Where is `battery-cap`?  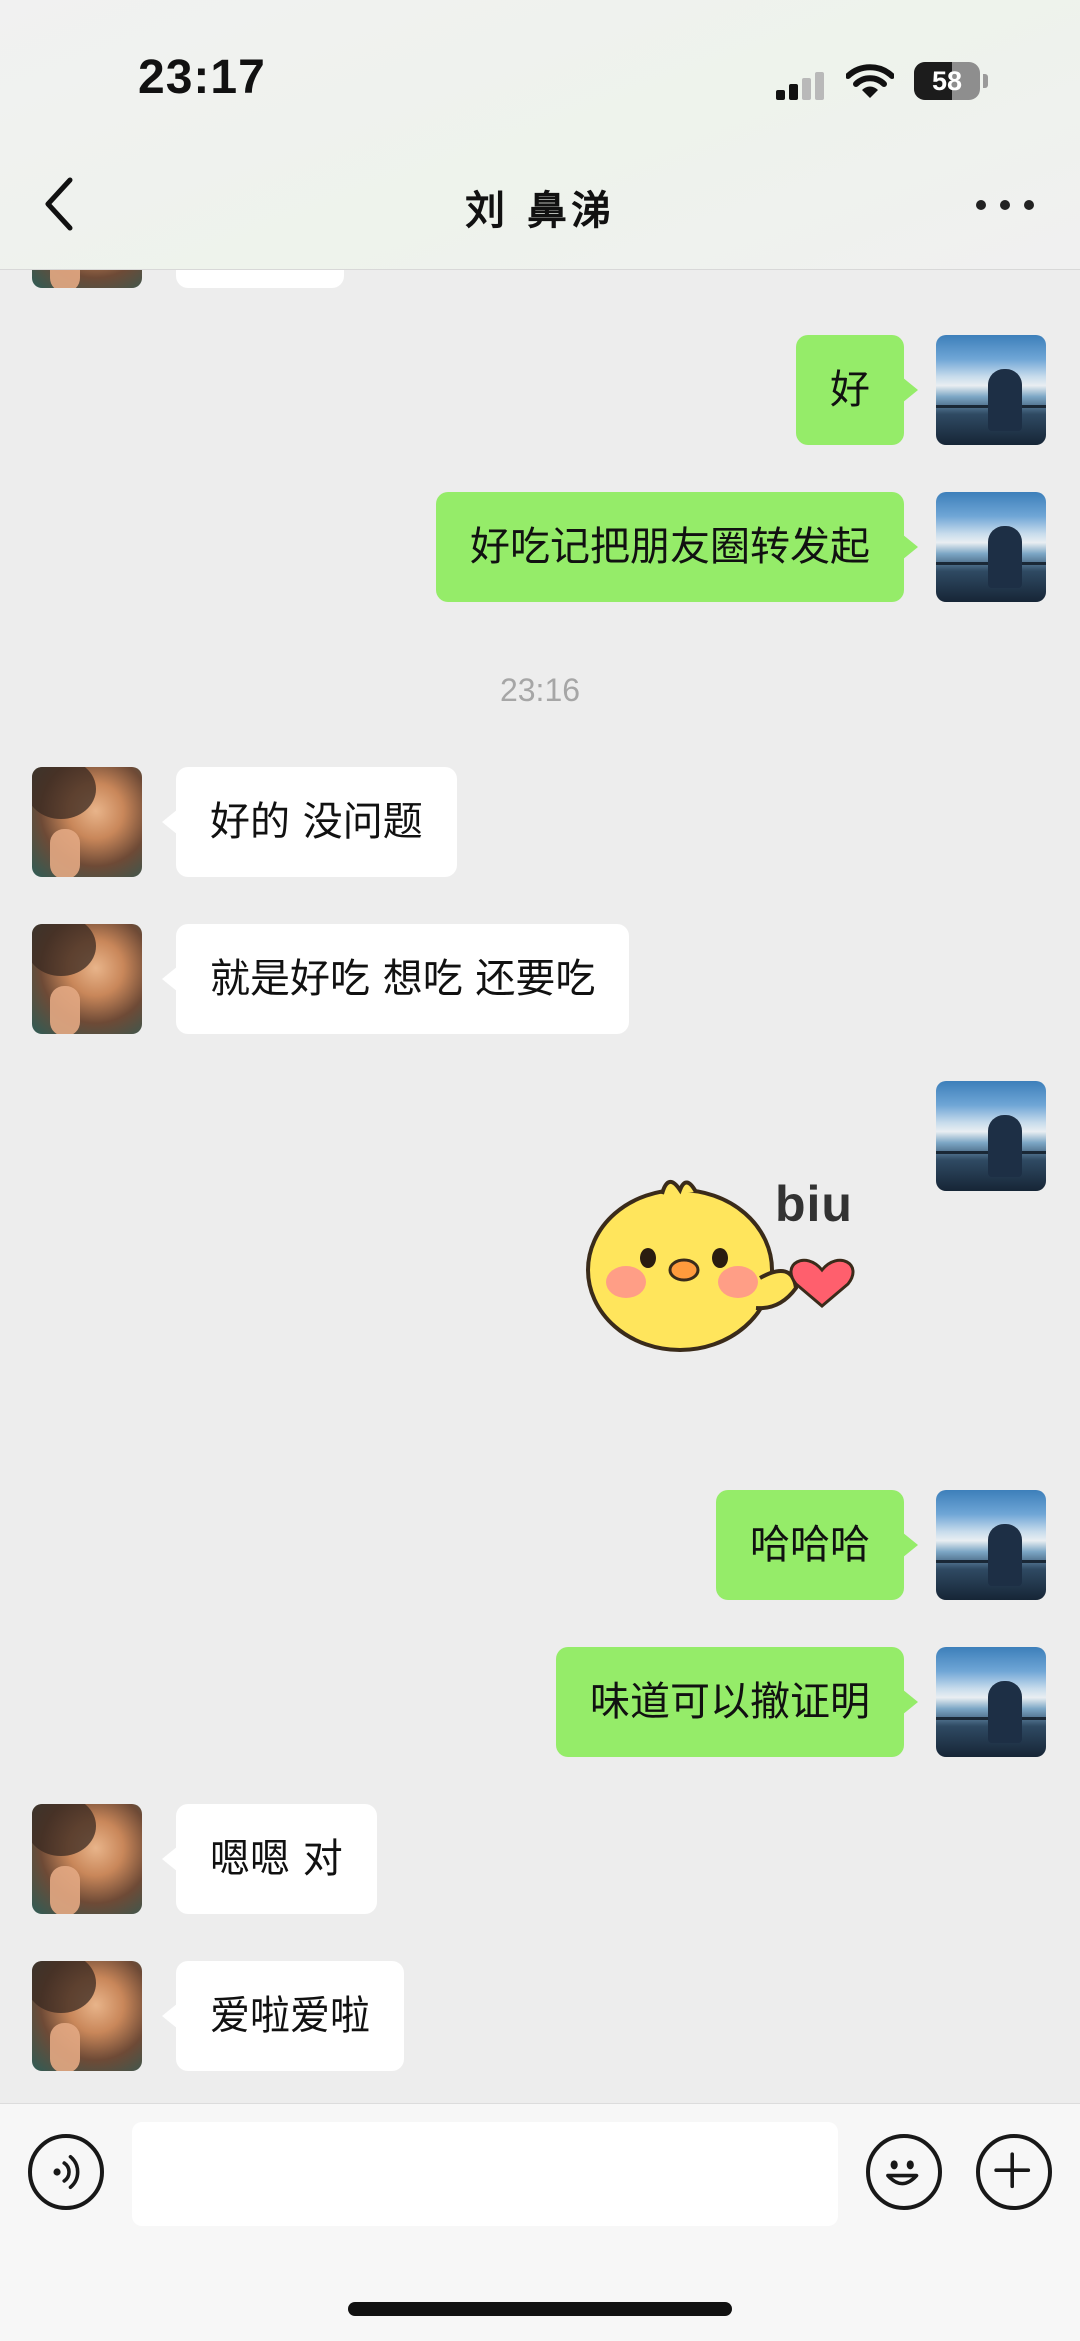 battery-cap is located at coordinates (985, 81).